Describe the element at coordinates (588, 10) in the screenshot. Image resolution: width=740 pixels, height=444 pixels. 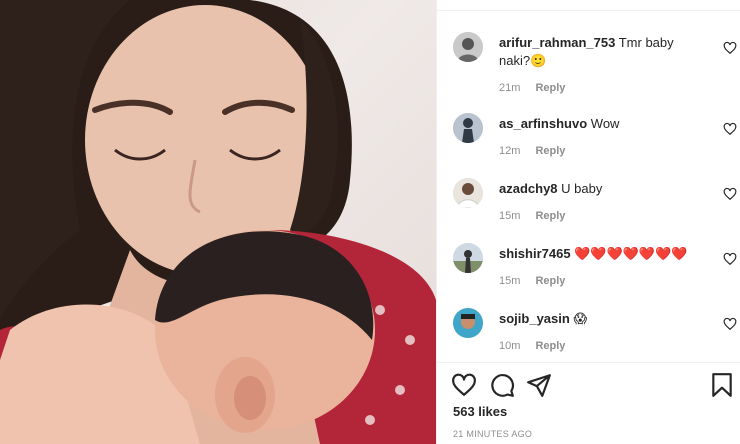
I see `panel-divider` at that location.